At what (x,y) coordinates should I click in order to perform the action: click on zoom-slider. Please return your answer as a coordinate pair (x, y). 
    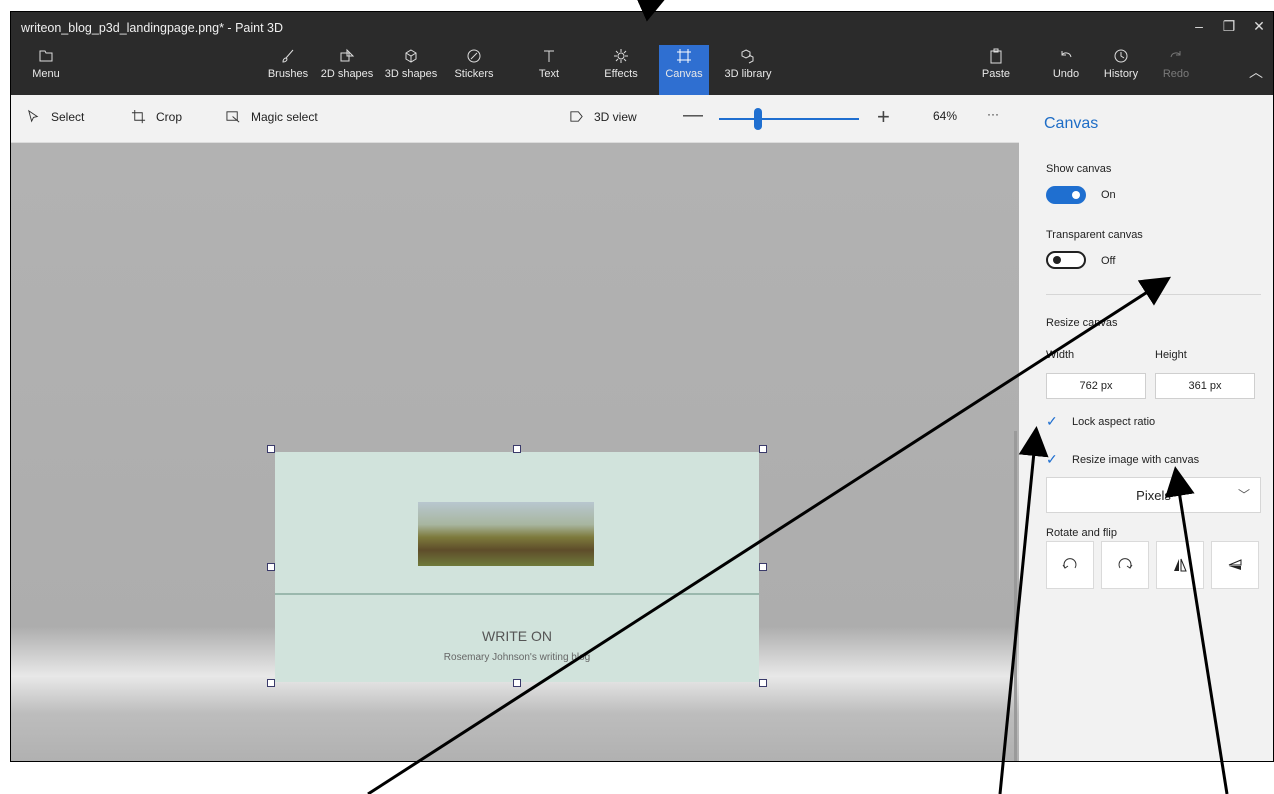
    Looking at the image, I should click on (789, 119).